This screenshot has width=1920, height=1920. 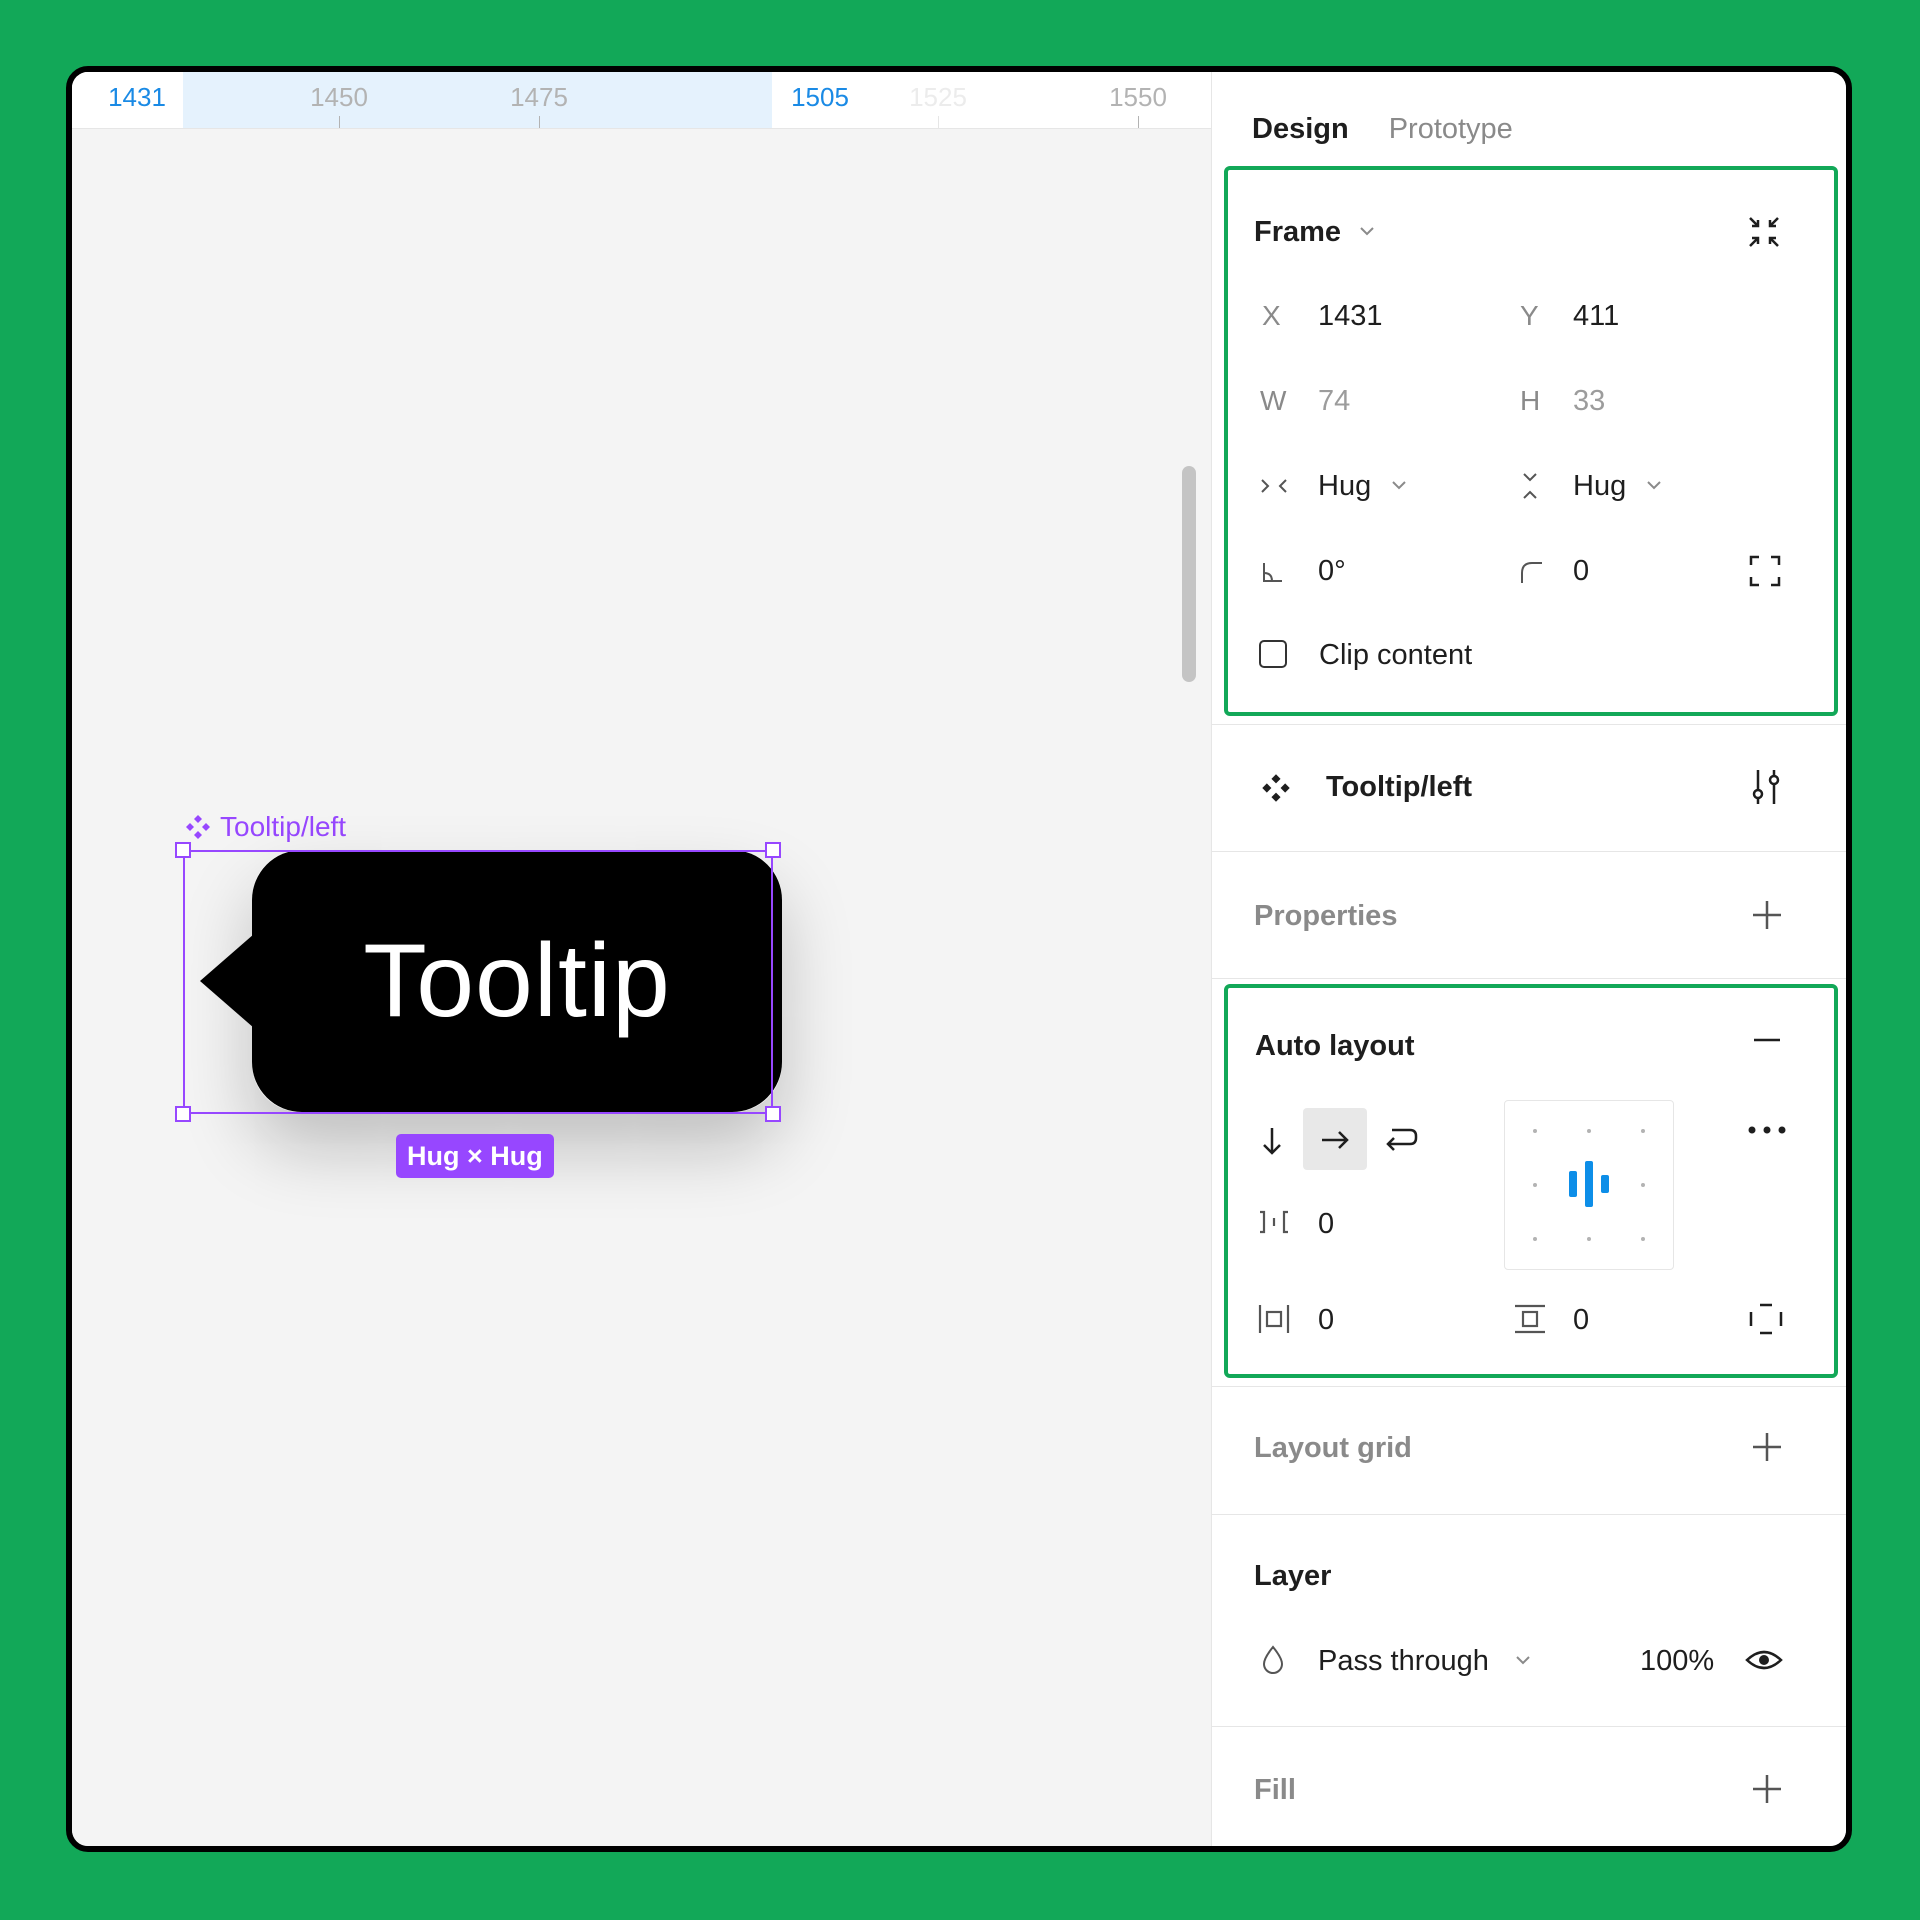 I want to click on ruler-label: 1450, so click(x=339, y=97).